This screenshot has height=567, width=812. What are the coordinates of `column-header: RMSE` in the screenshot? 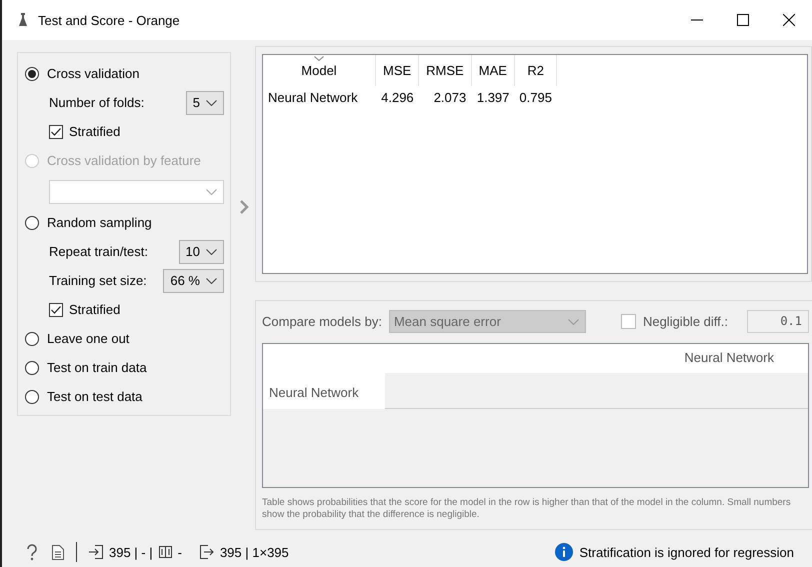 It's located at (445, 70).